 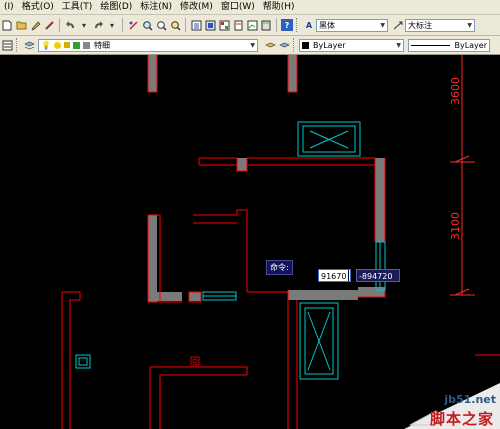 I want to click on font-combo-value: 黑体, so click(x=327, y=25).